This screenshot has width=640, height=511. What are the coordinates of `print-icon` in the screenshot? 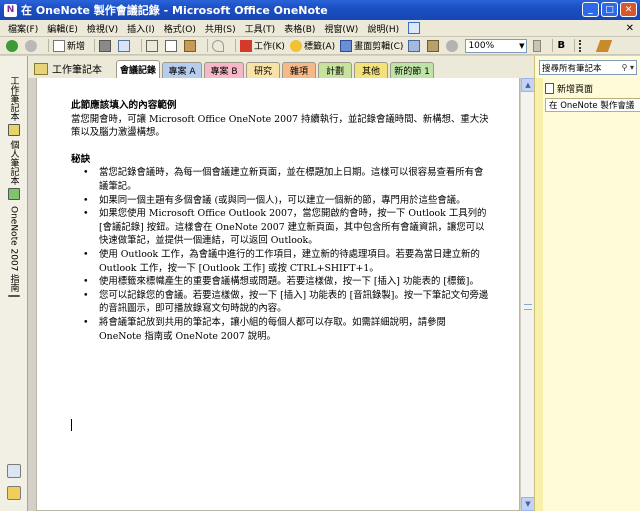 It's located at (105, 45).